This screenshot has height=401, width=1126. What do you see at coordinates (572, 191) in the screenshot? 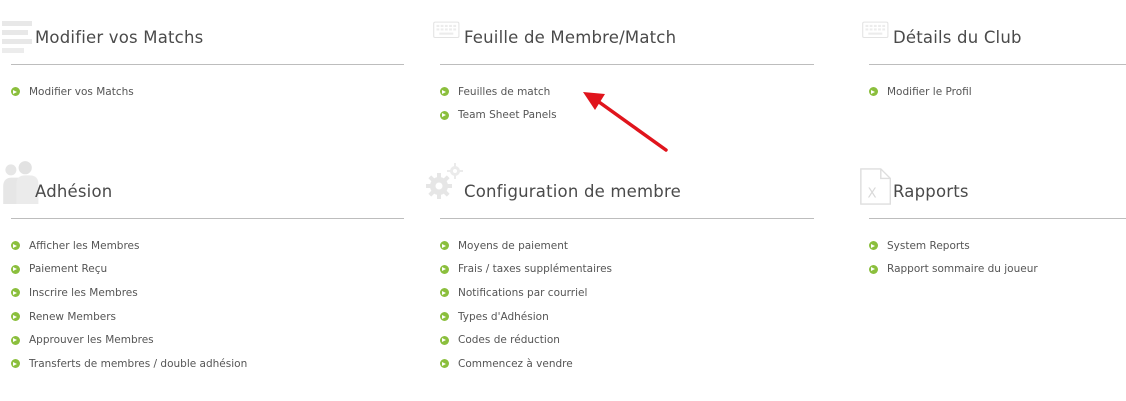
I see `section-title: Configuration de membre` at bounding box center [572, 191].